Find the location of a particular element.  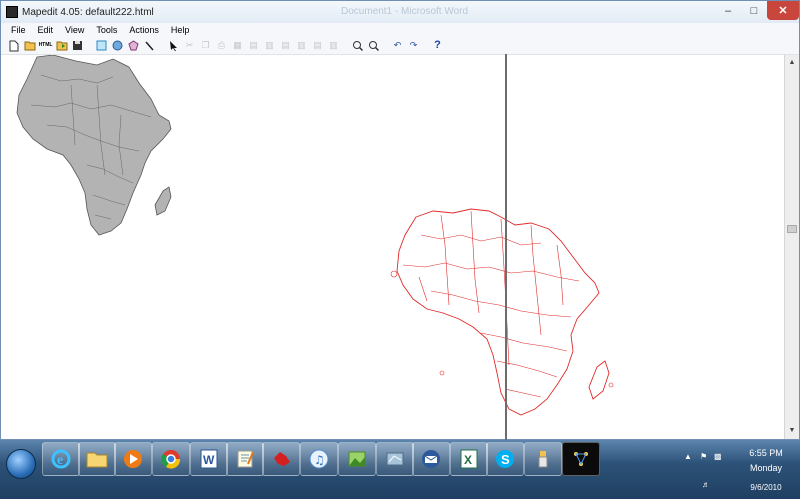

skype-icon: S is located at coordinates (505, 459).